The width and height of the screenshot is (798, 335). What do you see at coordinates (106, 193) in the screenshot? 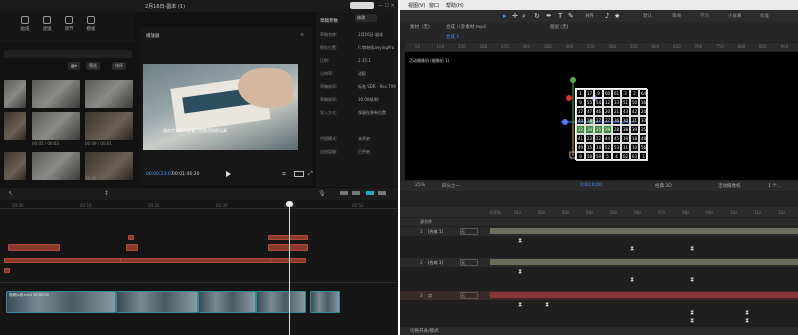
I see `split-icon: ‡` at bounding box center [106, 193].